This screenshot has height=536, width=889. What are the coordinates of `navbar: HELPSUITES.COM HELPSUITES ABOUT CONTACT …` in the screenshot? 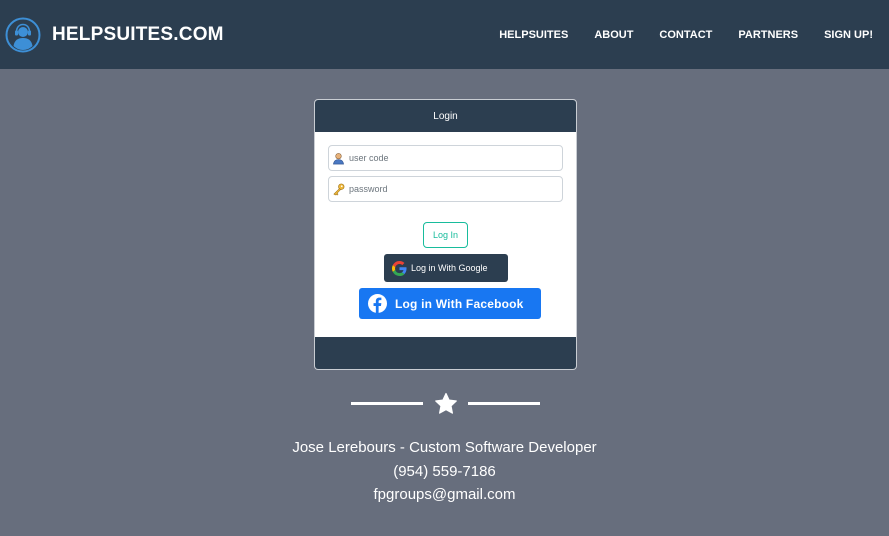 It's located at (444, 34).